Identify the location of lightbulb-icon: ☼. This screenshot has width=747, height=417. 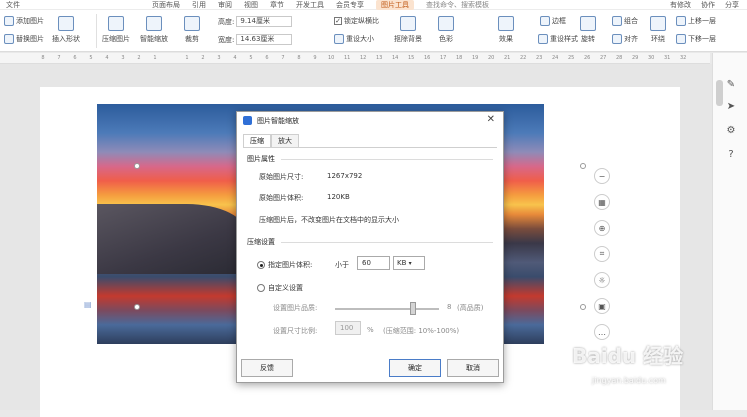
(602, 280).